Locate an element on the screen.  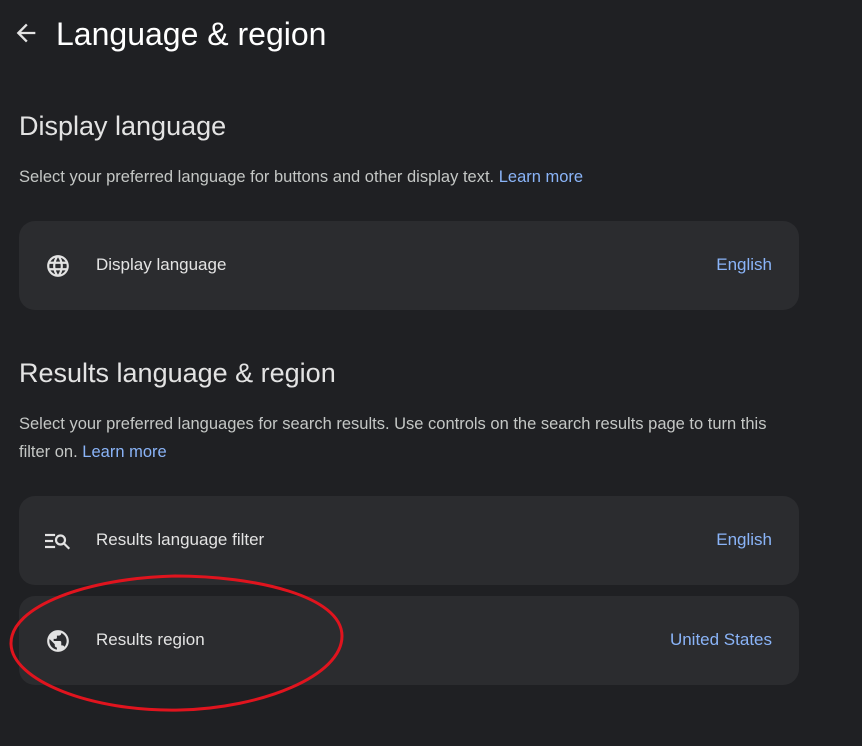
results-region-row: Results region United States is located at coordinates (409, 640).